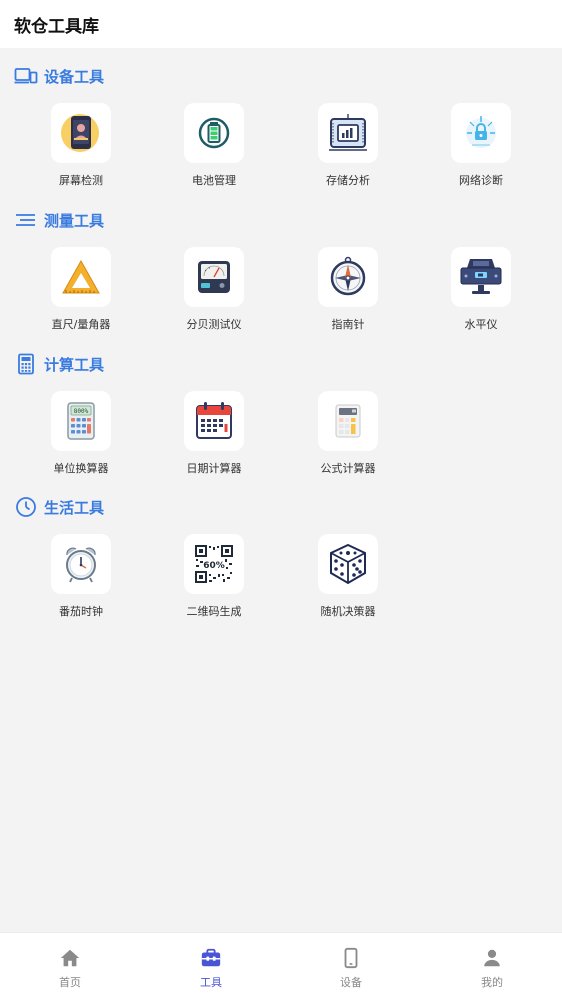  I want to click on tool-pomodoro: 番茄时钟, so click(81, 580).